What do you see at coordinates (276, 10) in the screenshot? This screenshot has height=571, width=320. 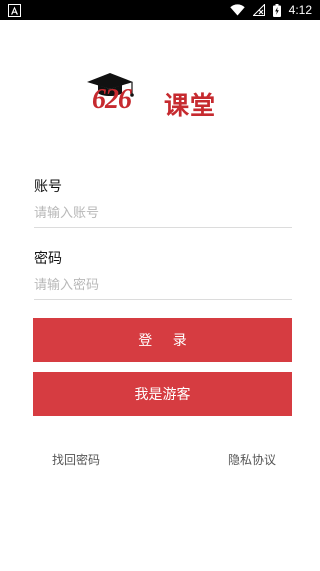 I see `battery-charging-icon` at bounding box center [276, 10].